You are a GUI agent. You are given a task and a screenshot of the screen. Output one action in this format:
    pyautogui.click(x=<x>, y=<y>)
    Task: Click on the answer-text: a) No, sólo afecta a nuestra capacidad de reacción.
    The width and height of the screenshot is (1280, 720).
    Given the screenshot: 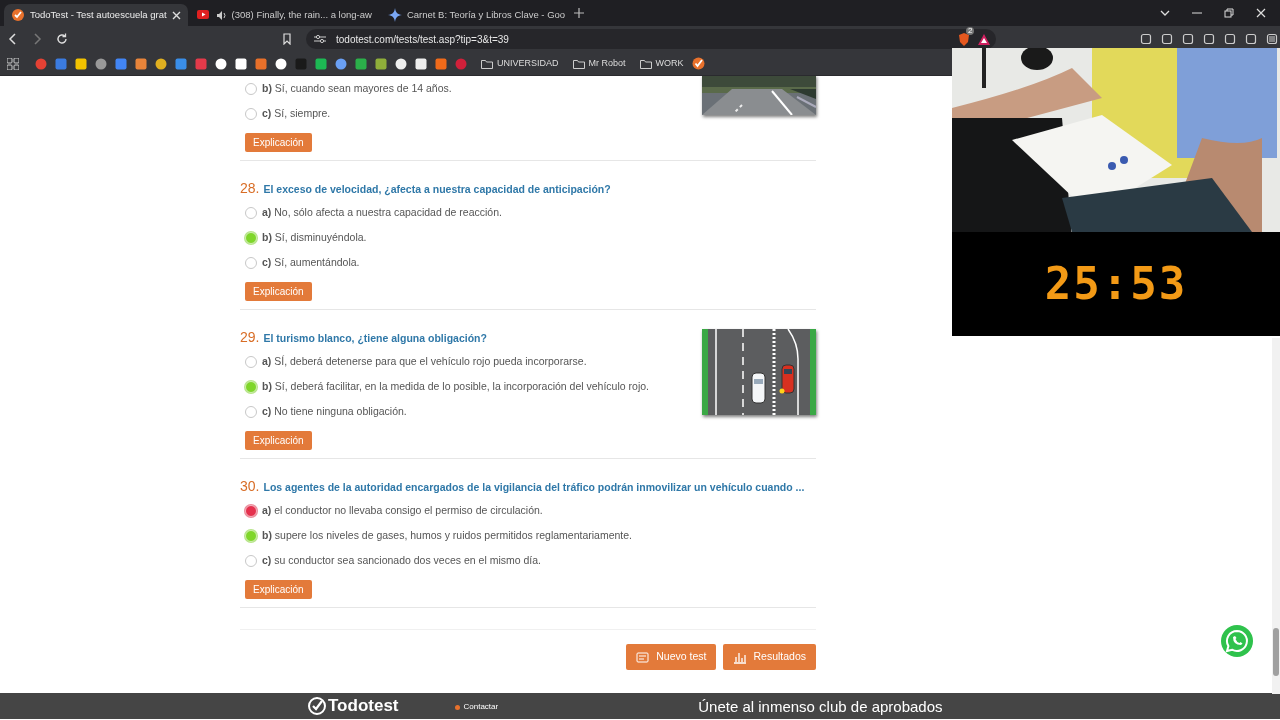 What is the action you would take?
    pyautogui.click(x=382, y=212)
    